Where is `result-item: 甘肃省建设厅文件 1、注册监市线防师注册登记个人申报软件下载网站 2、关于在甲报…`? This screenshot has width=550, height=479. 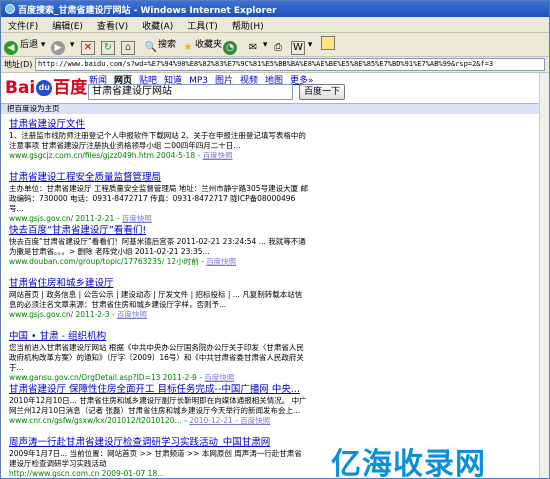
result-item: 甘肃省建设厅文件 1、注册监市线防师注册登记个人申报软件下载网站 2、关于在甲报… is located at coordinates (159, 140).